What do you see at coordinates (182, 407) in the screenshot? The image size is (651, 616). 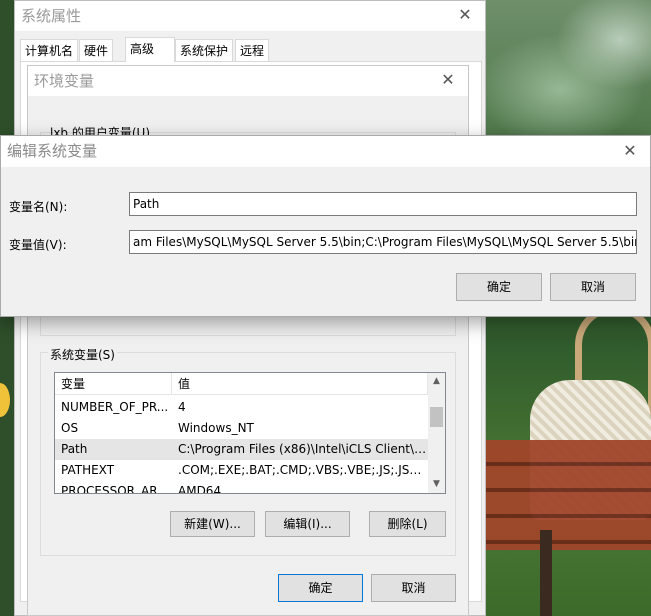 I see `row-variable-value: 4` at bounding box center [182, 407].